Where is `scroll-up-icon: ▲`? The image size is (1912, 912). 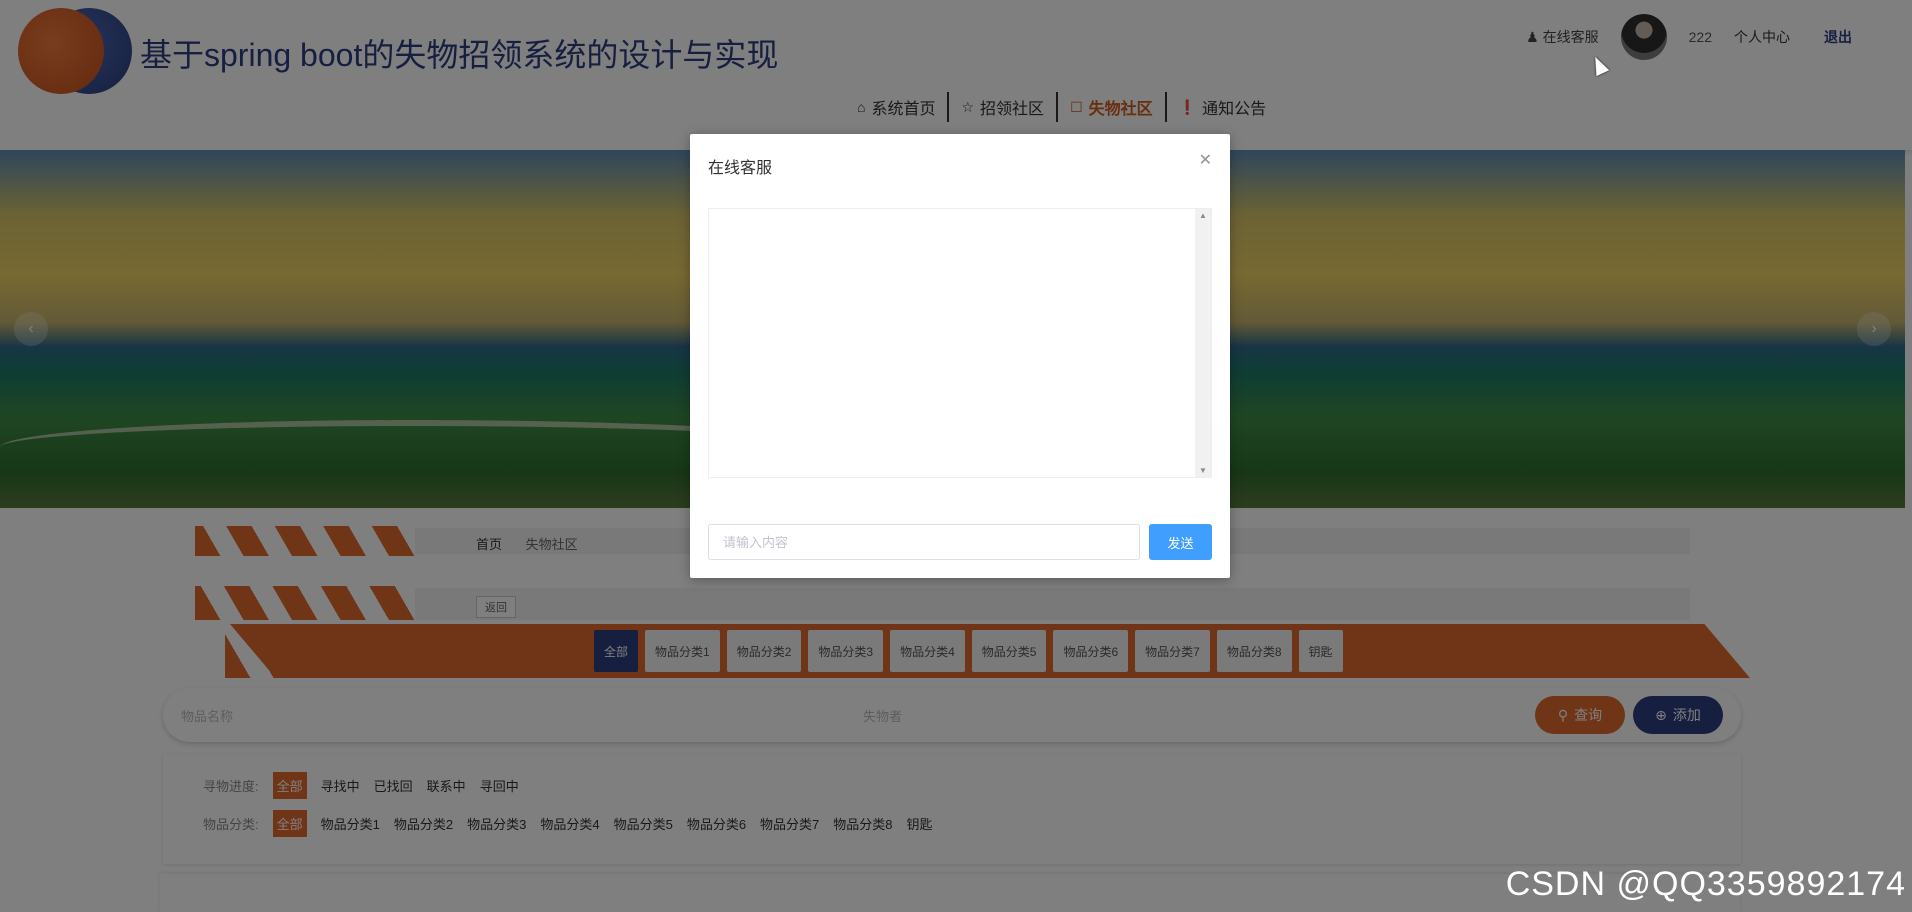 scroll-up-icon: ▲ is located at coordinates (1203, 215).